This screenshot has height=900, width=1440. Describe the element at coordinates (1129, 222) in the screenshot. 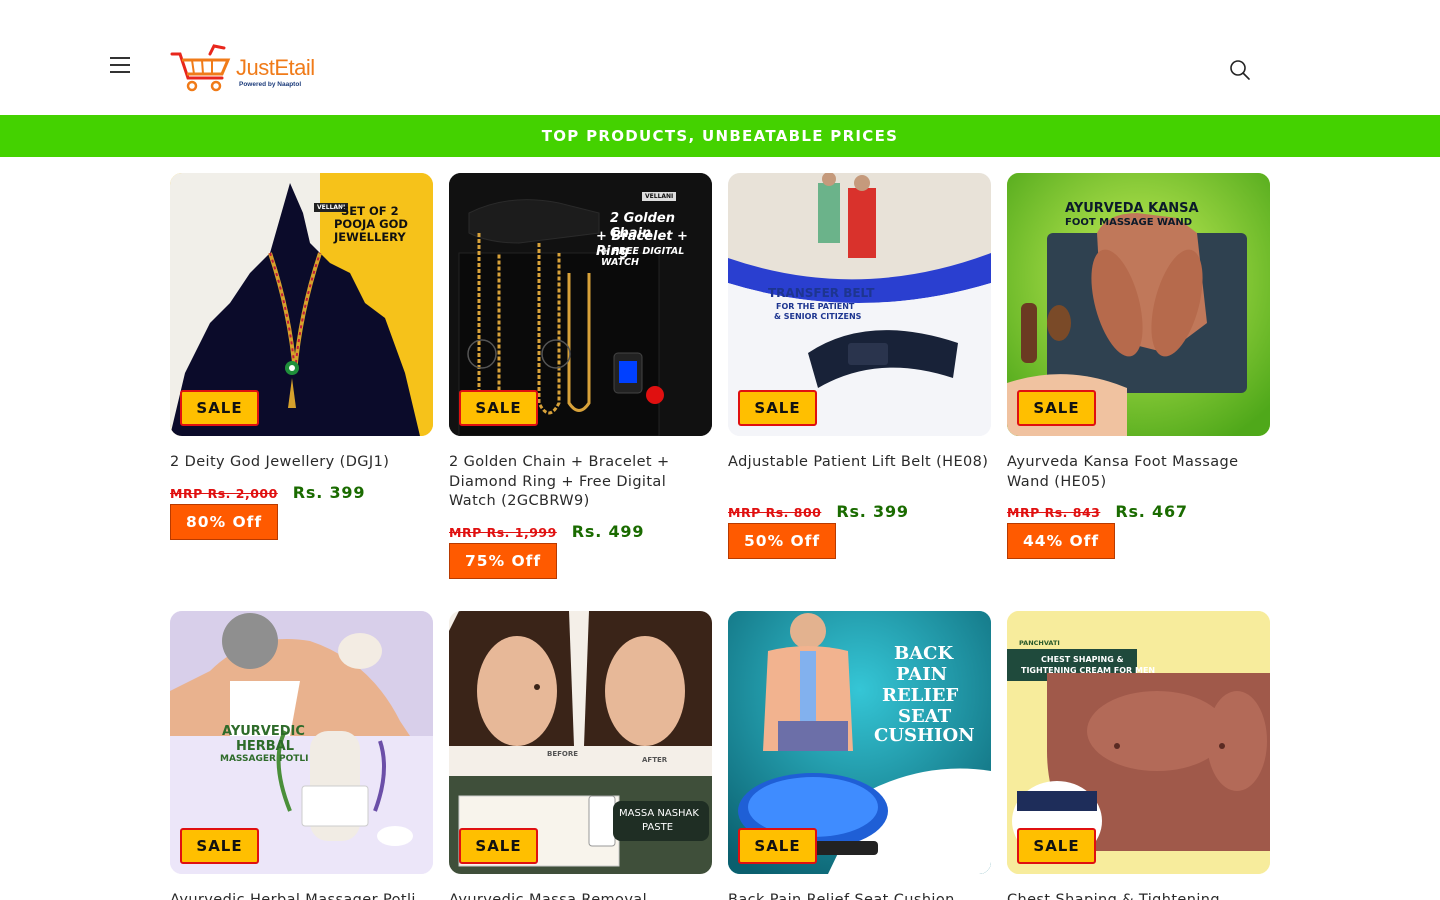

I see `image-caption: FOOT MASSAGE WAND` at that location.